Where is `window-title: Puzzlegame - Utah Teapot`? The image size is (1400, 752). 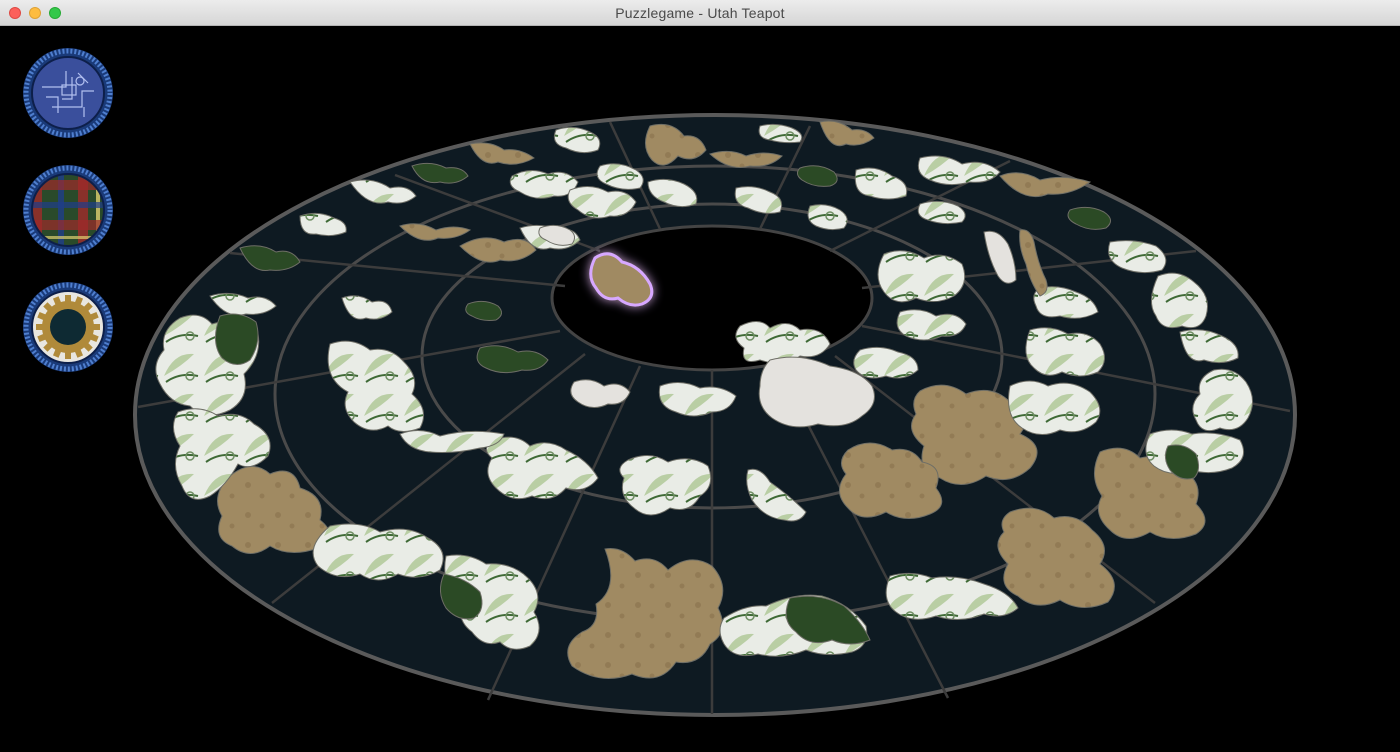 window-title: Puzzlegame - Utah Teapot is located at coordinates (700, 13).